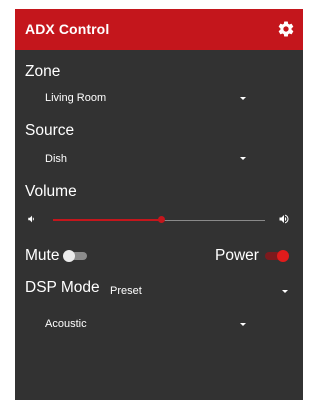 The width and height of the screenshot is (320, 400). I want to click on source-selected-value: Dish, so click(56, 159).